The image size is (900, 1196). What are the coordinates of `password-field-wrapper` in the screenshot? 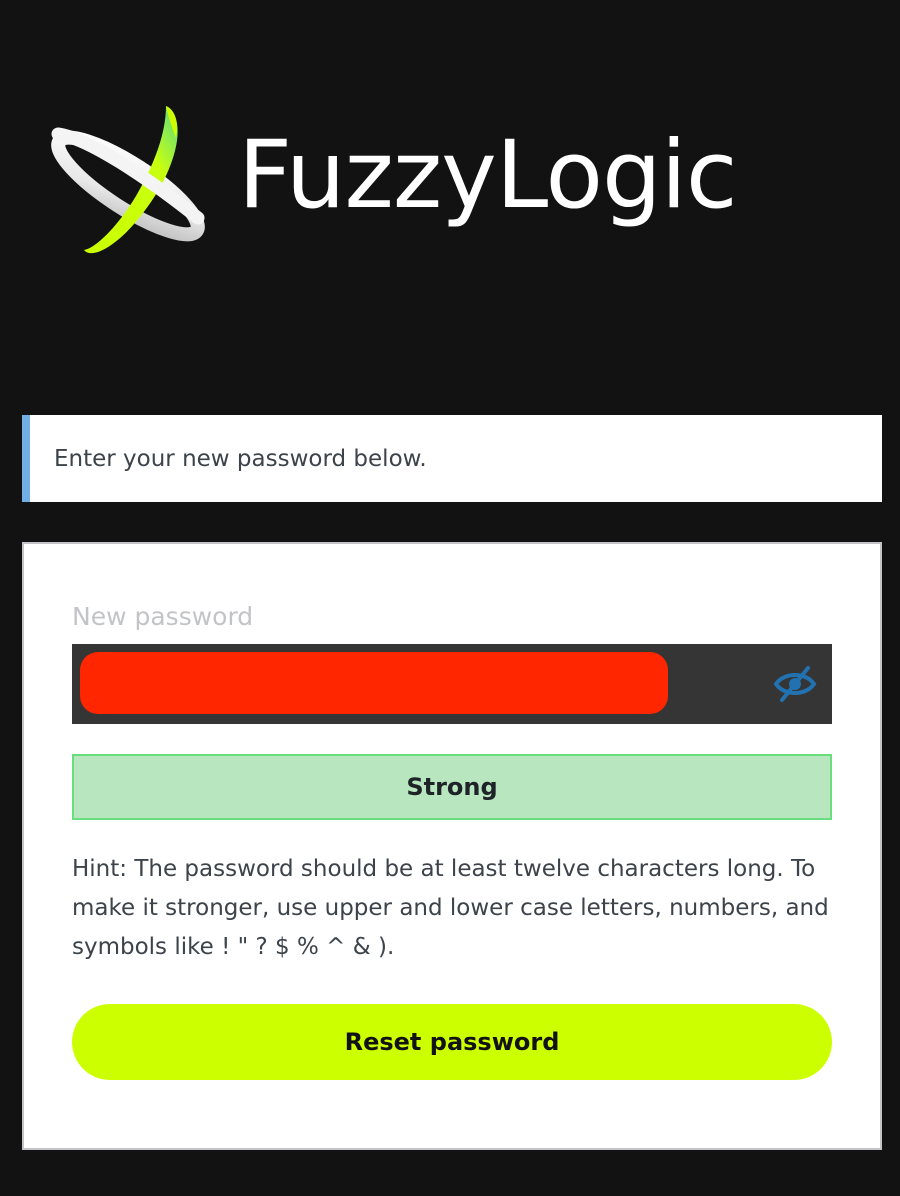 It's located at (452, 684).